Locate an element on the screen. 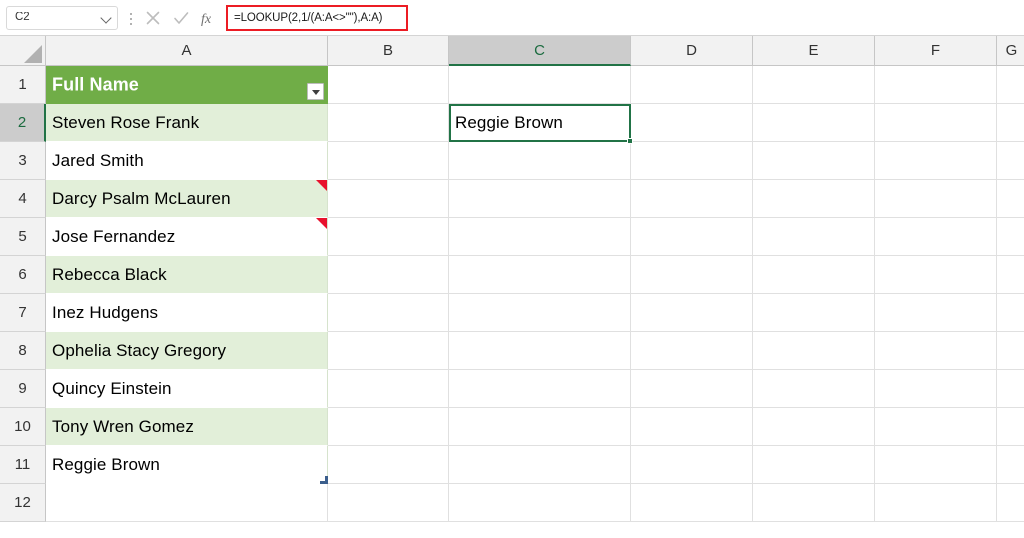 The image size is (1024, 538). cell-f5 is located at coordinates (936, 237).